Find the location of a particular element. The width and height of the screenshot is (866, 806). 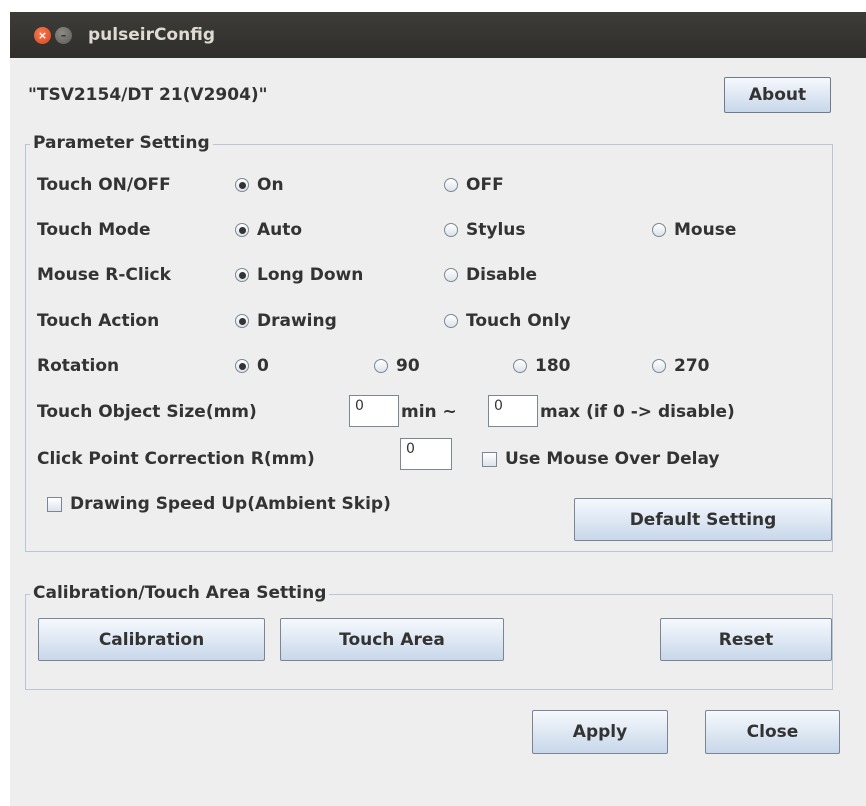

rclick-long-down-radio: Long Down is located at coordinates (299, 275).